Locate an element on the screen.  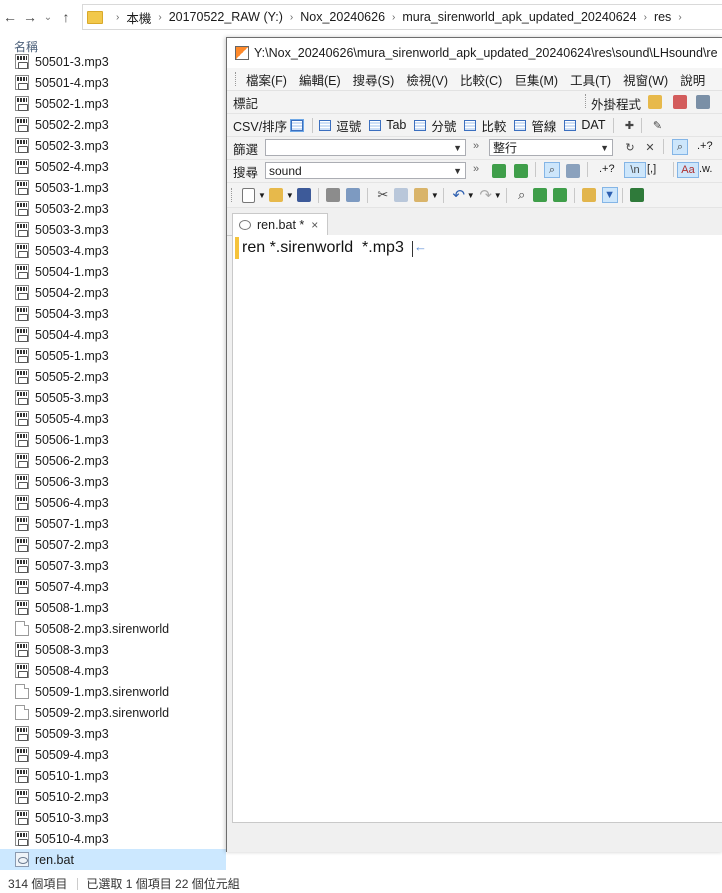
file-row: 50510-2.mp3 is located at coordinates (113, 796).